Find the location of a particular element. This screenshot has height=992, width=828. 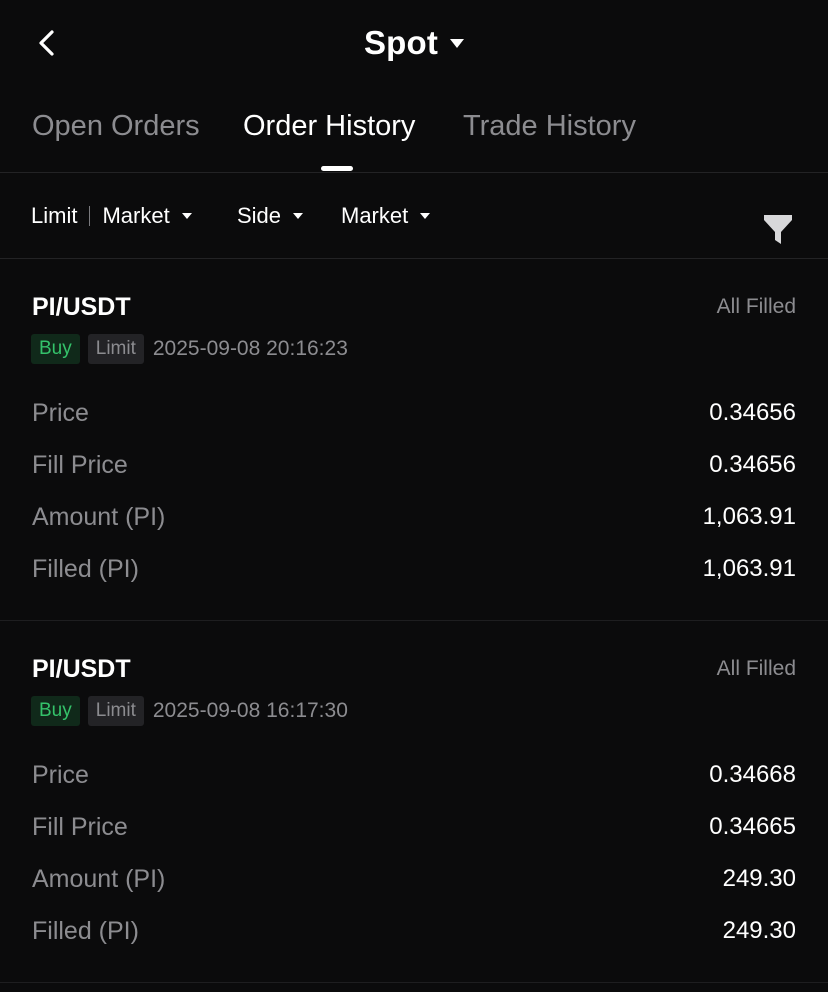

filled-value: 249.30 is located at coordinates (759, 930).